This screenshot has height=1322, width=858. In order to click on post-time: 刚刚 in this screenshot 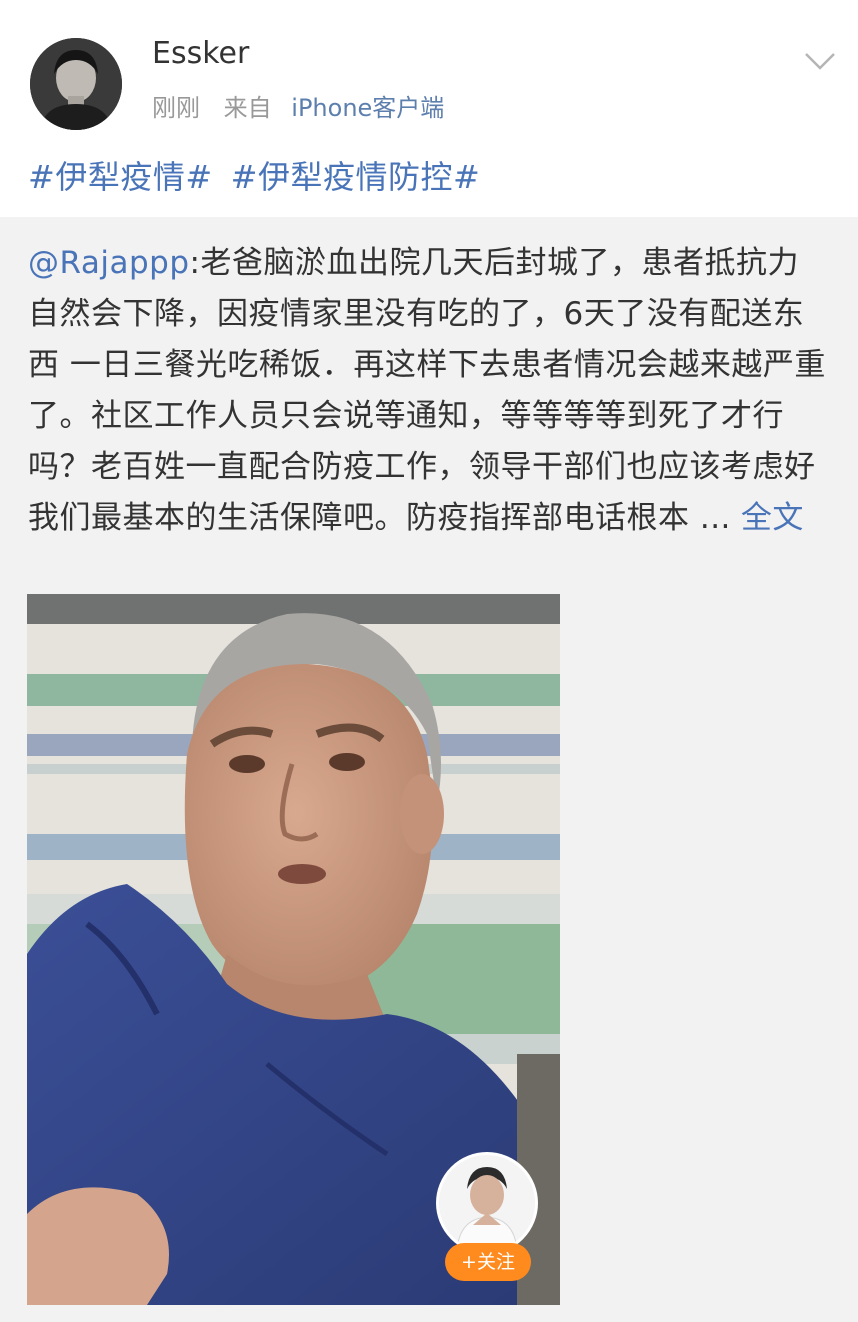, I will do `click(176, 108)`.